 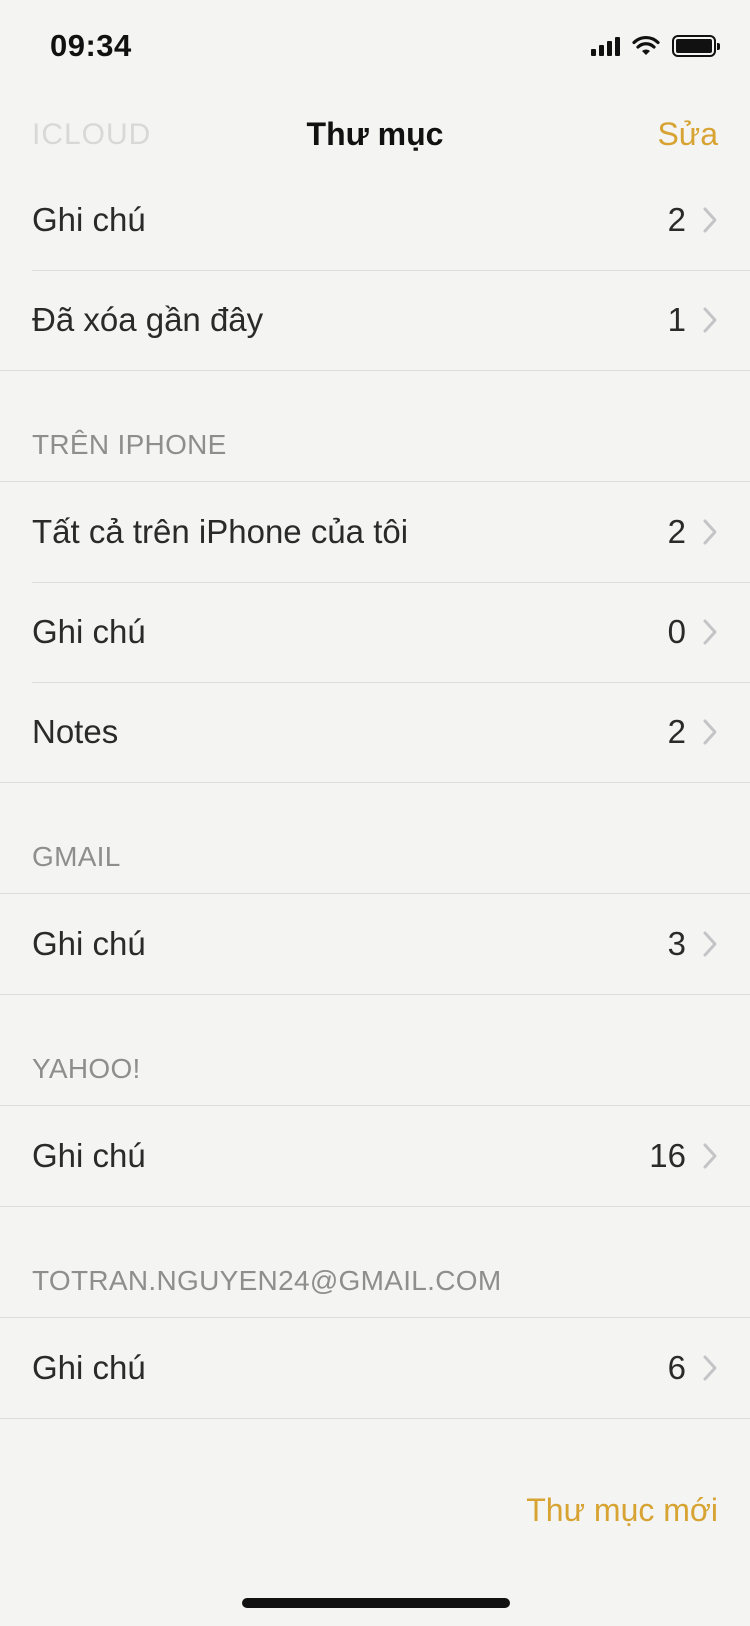 I want to click on status-icons, so click(x=655, y=46).